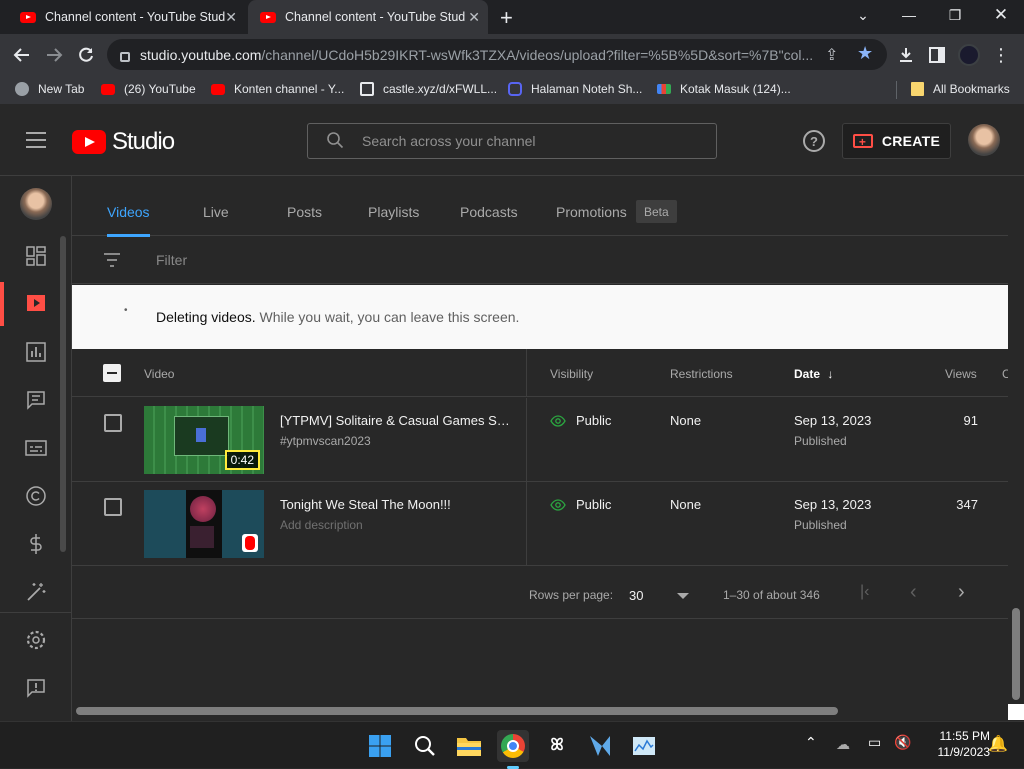 The width and height of the screenshot is (1024, 769). I want to click on studio-logo: Studio, so click(123, 142).